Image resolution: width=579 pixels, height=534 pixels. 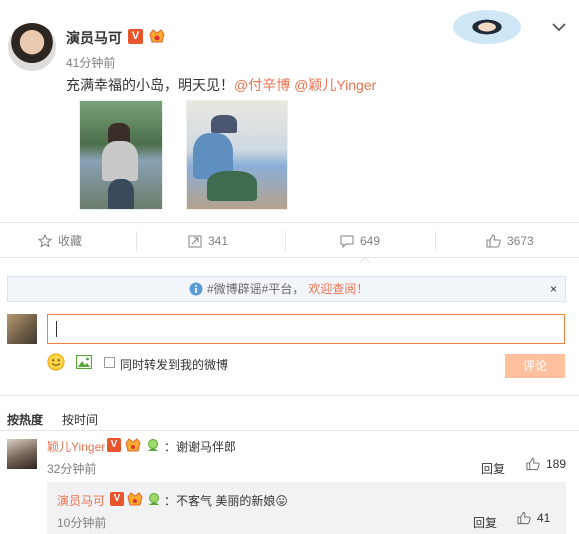 What do you see at coordinates (559, 27) in the screenshot?
I see `chevron-down-icon` at bounding box center [559, 27].